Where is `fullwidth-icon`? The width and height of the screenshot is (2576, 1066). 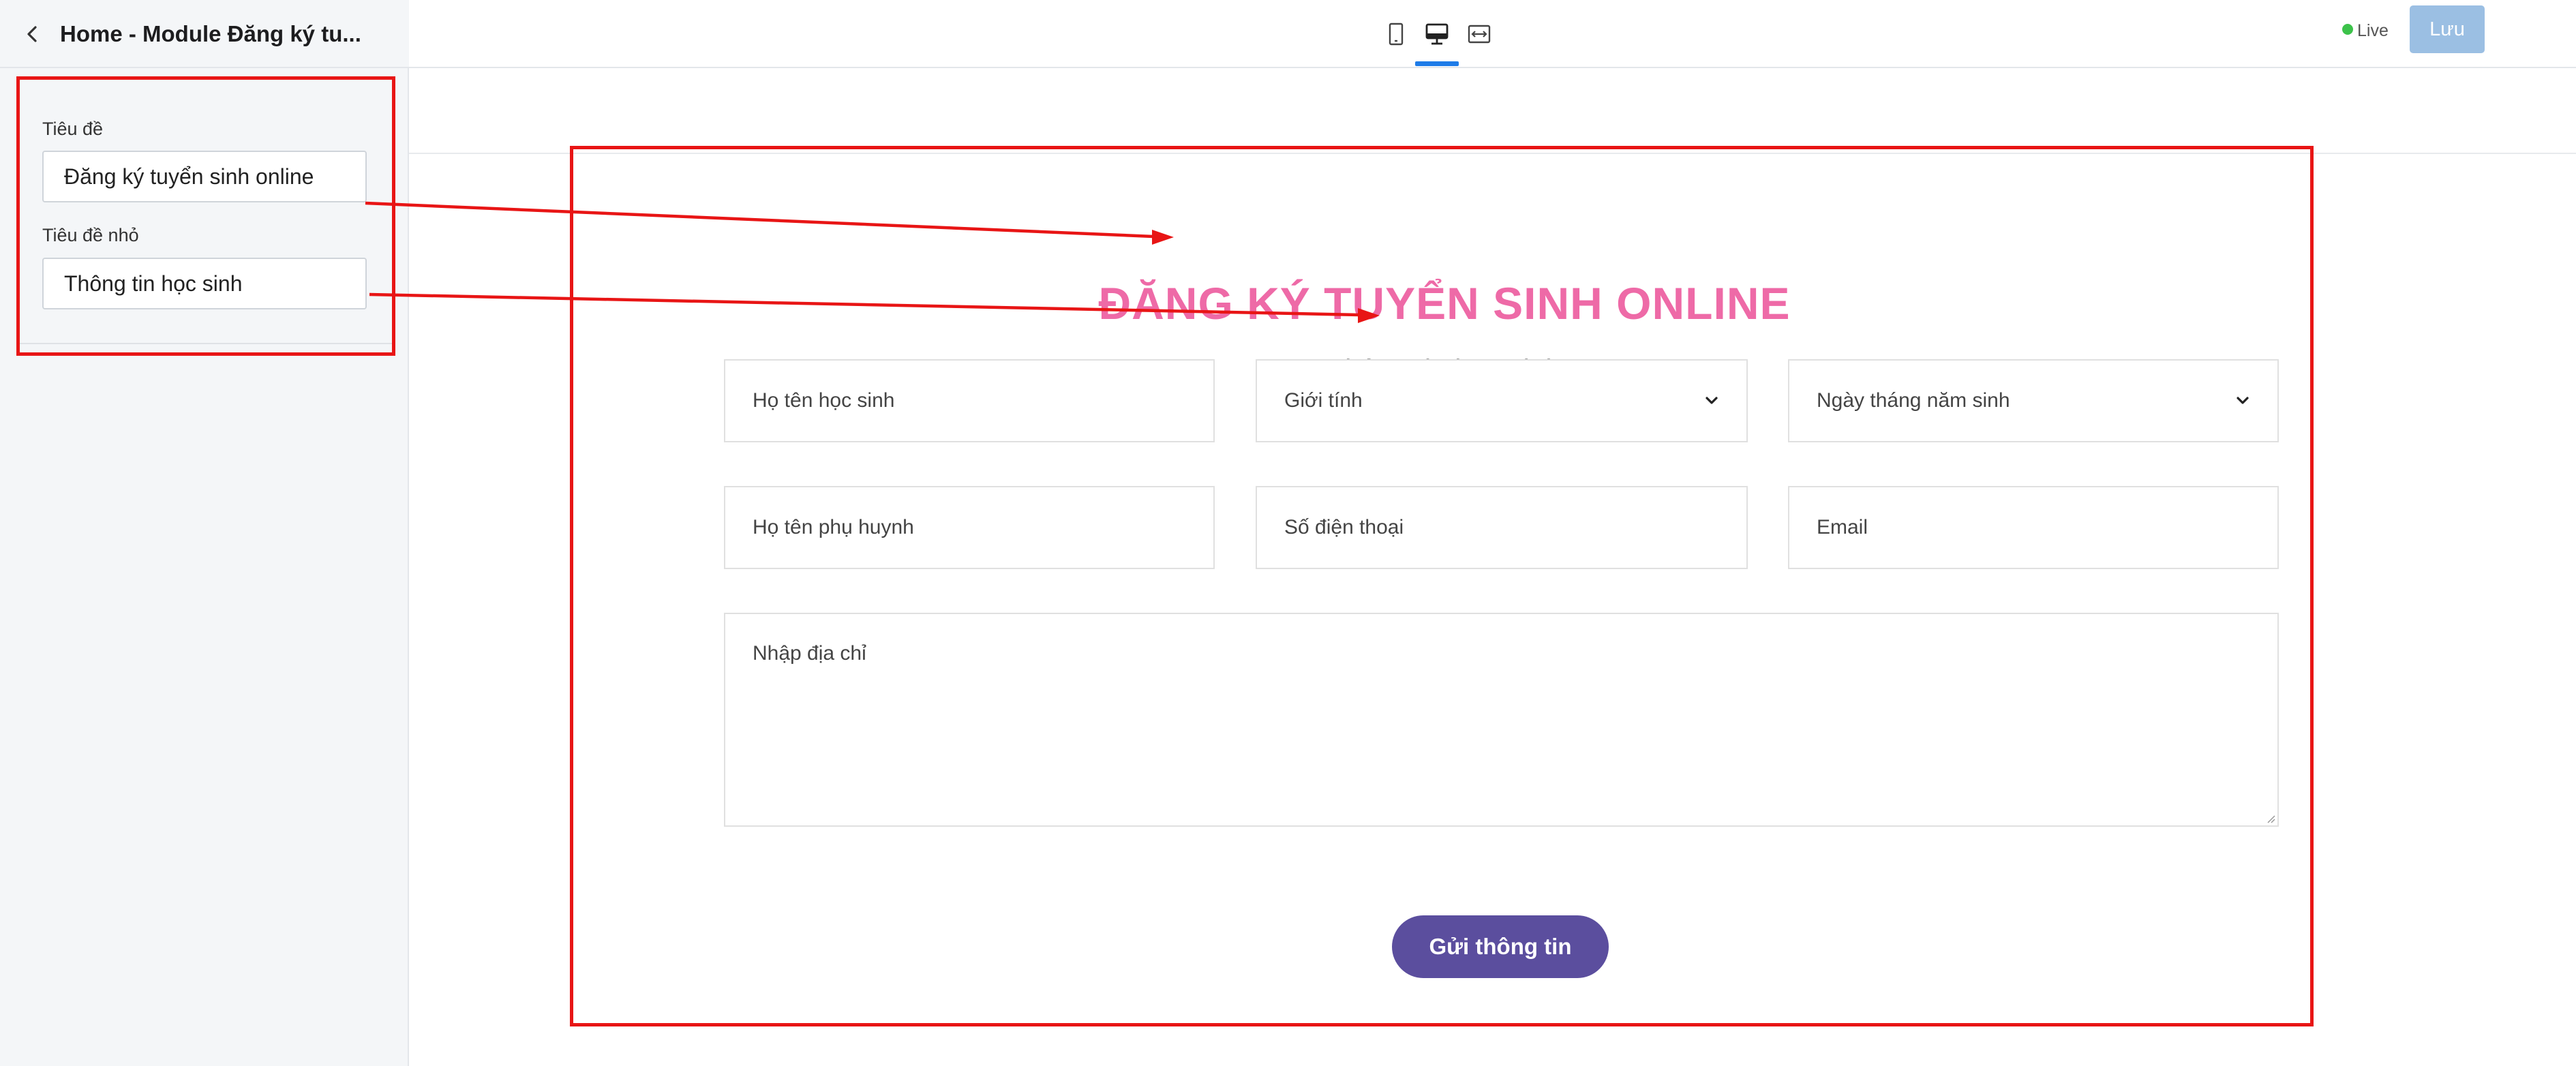 fullwidth-icon is located at coordinates (1479, 34).